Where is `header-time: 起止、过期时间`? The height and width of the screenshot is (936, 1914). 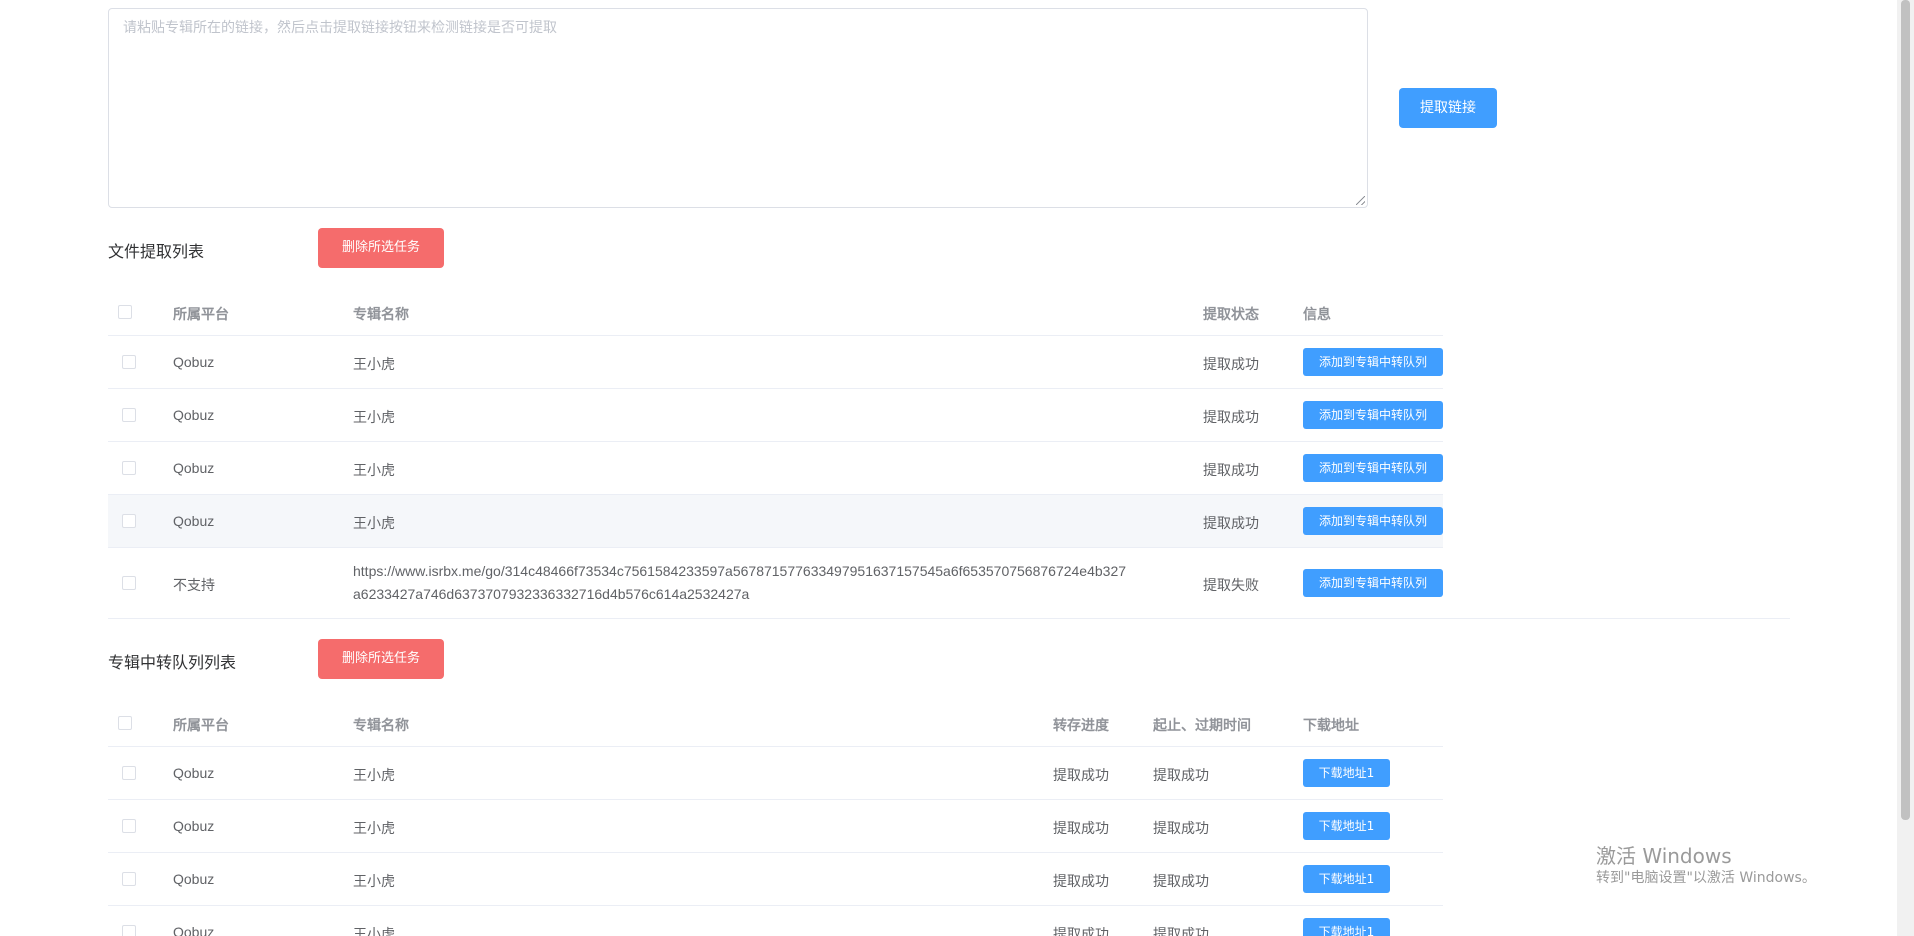
header-time: 起止、过期时间 is located at coordinates (1202, 726).